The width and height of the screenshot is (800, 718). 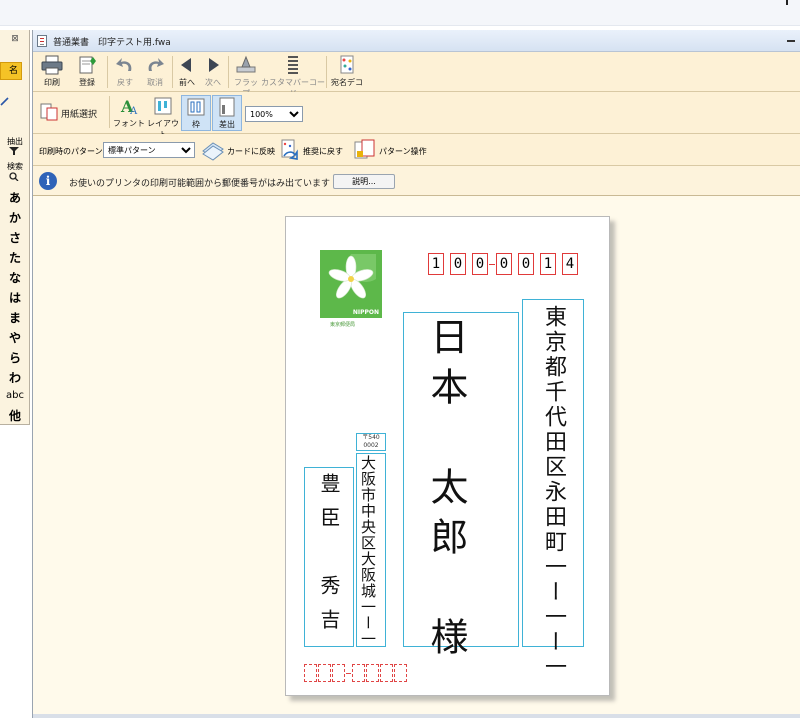 I want to click on print-label: 印刷, so click(x=52, y=82).